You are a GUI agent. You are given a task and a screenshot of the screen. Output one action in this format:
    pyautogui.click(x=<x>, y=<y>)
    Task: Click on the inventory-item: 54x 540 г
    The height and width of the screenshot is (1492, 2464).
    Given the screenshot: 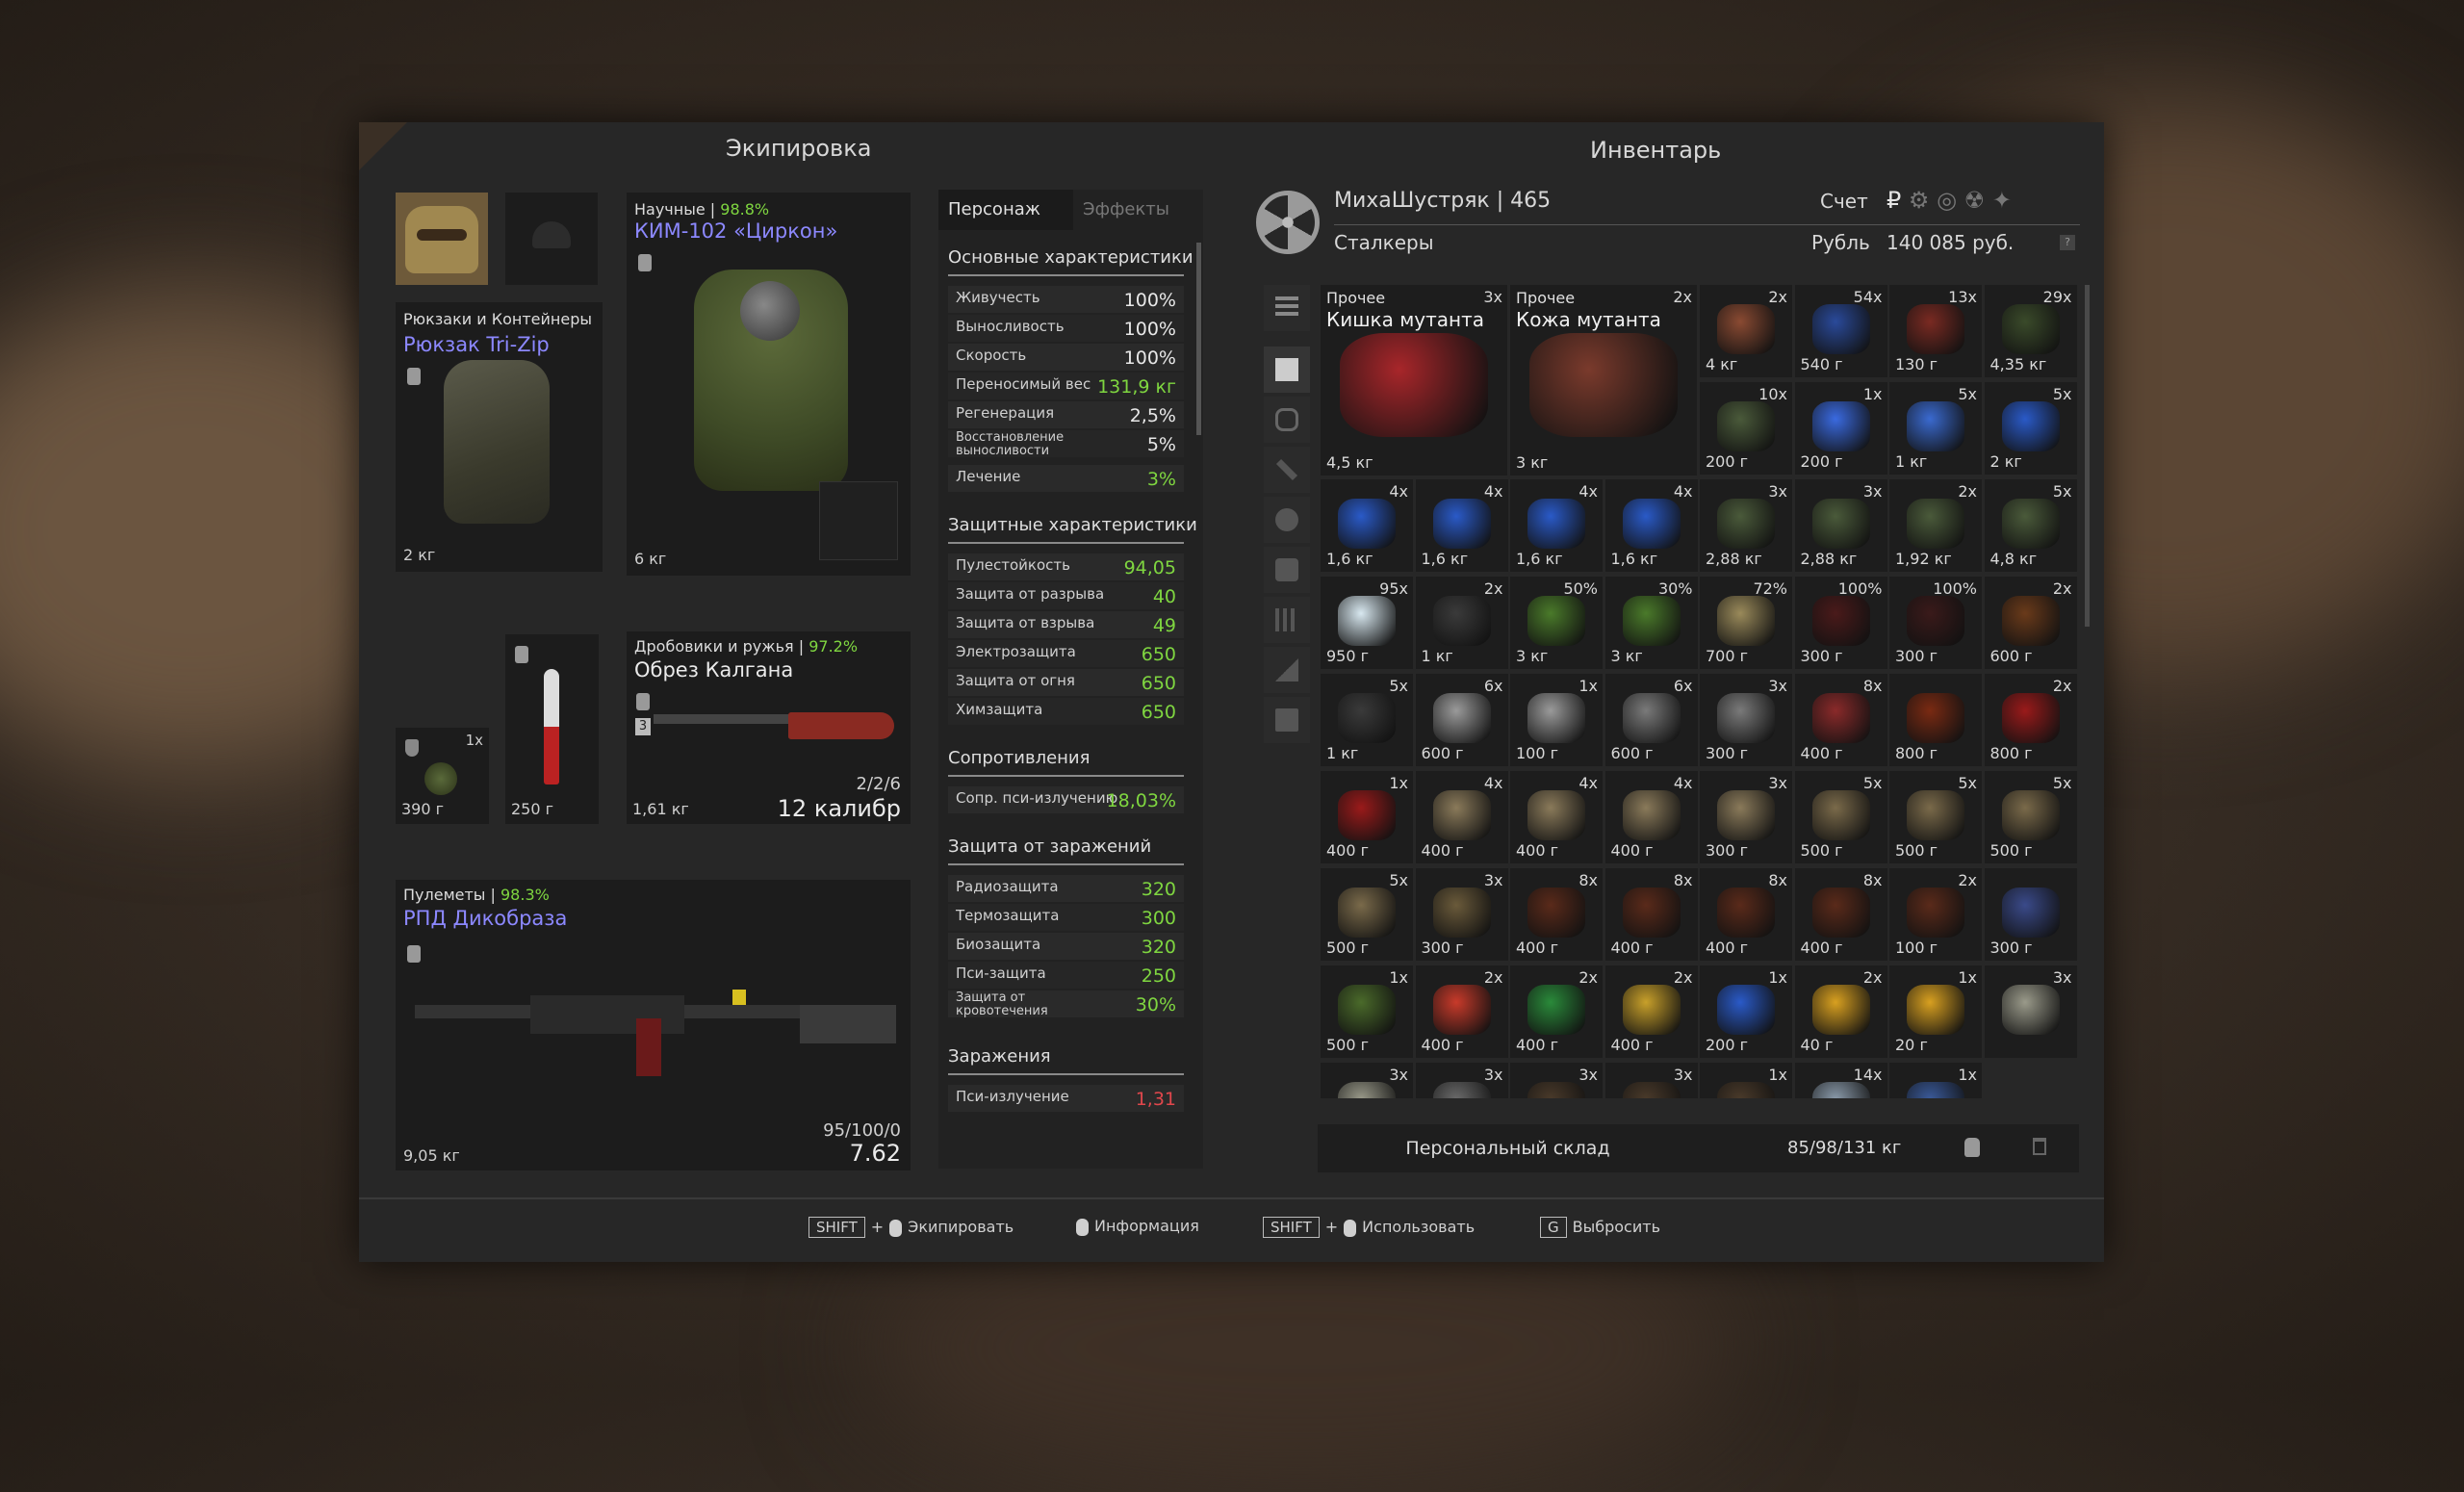 What is the action you would take?
    pyautogui.click(x=1840, y=331)
    